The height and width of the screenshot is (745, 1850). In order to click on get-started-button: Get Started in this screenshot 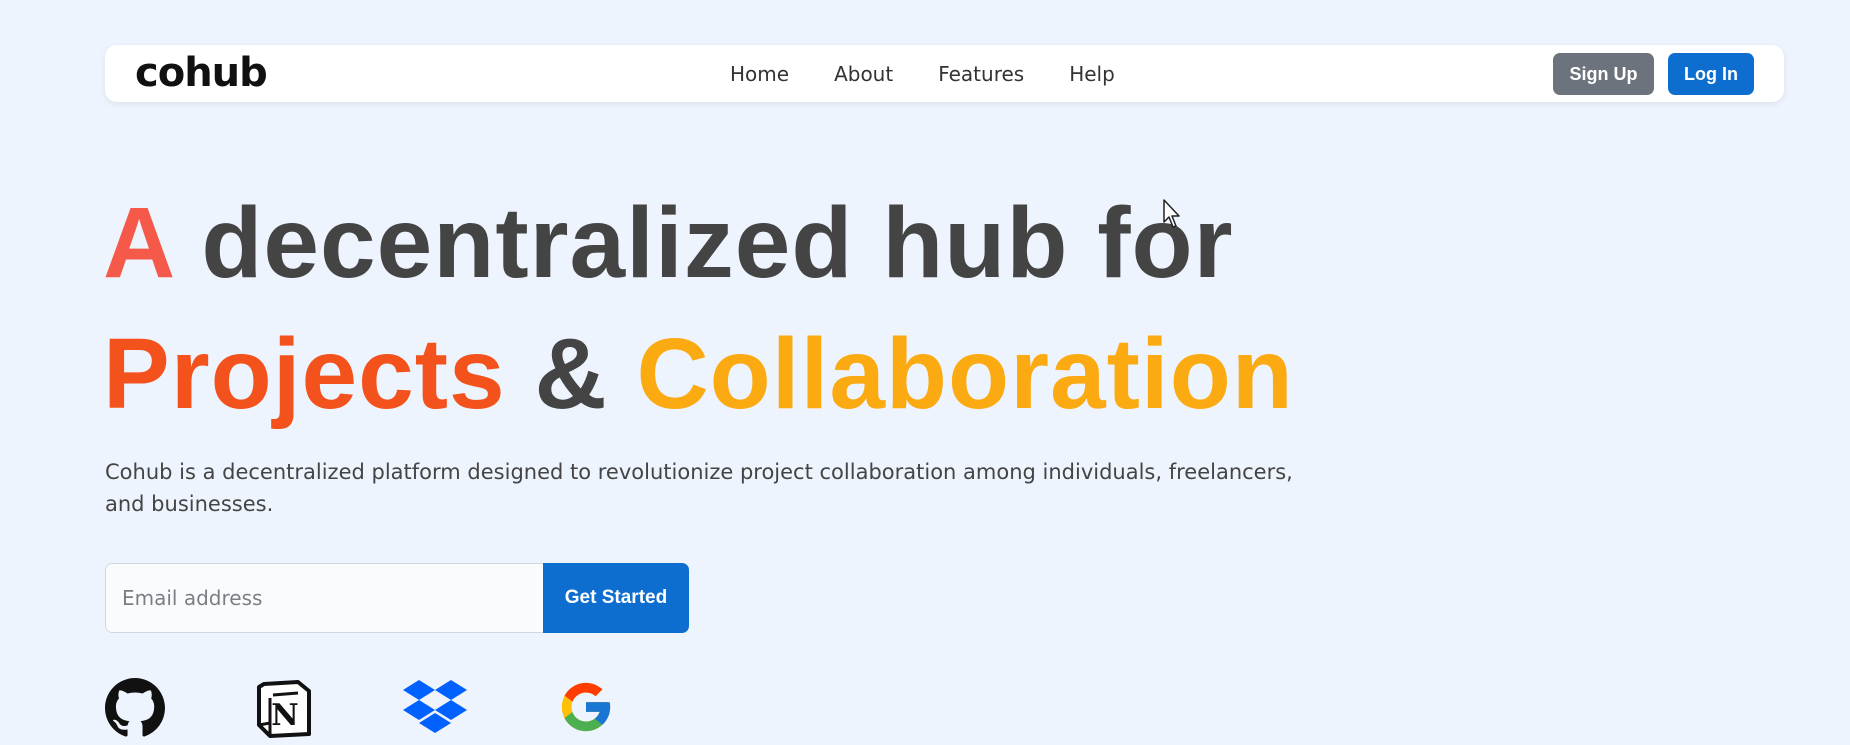, I will do `click(616, 598)`.